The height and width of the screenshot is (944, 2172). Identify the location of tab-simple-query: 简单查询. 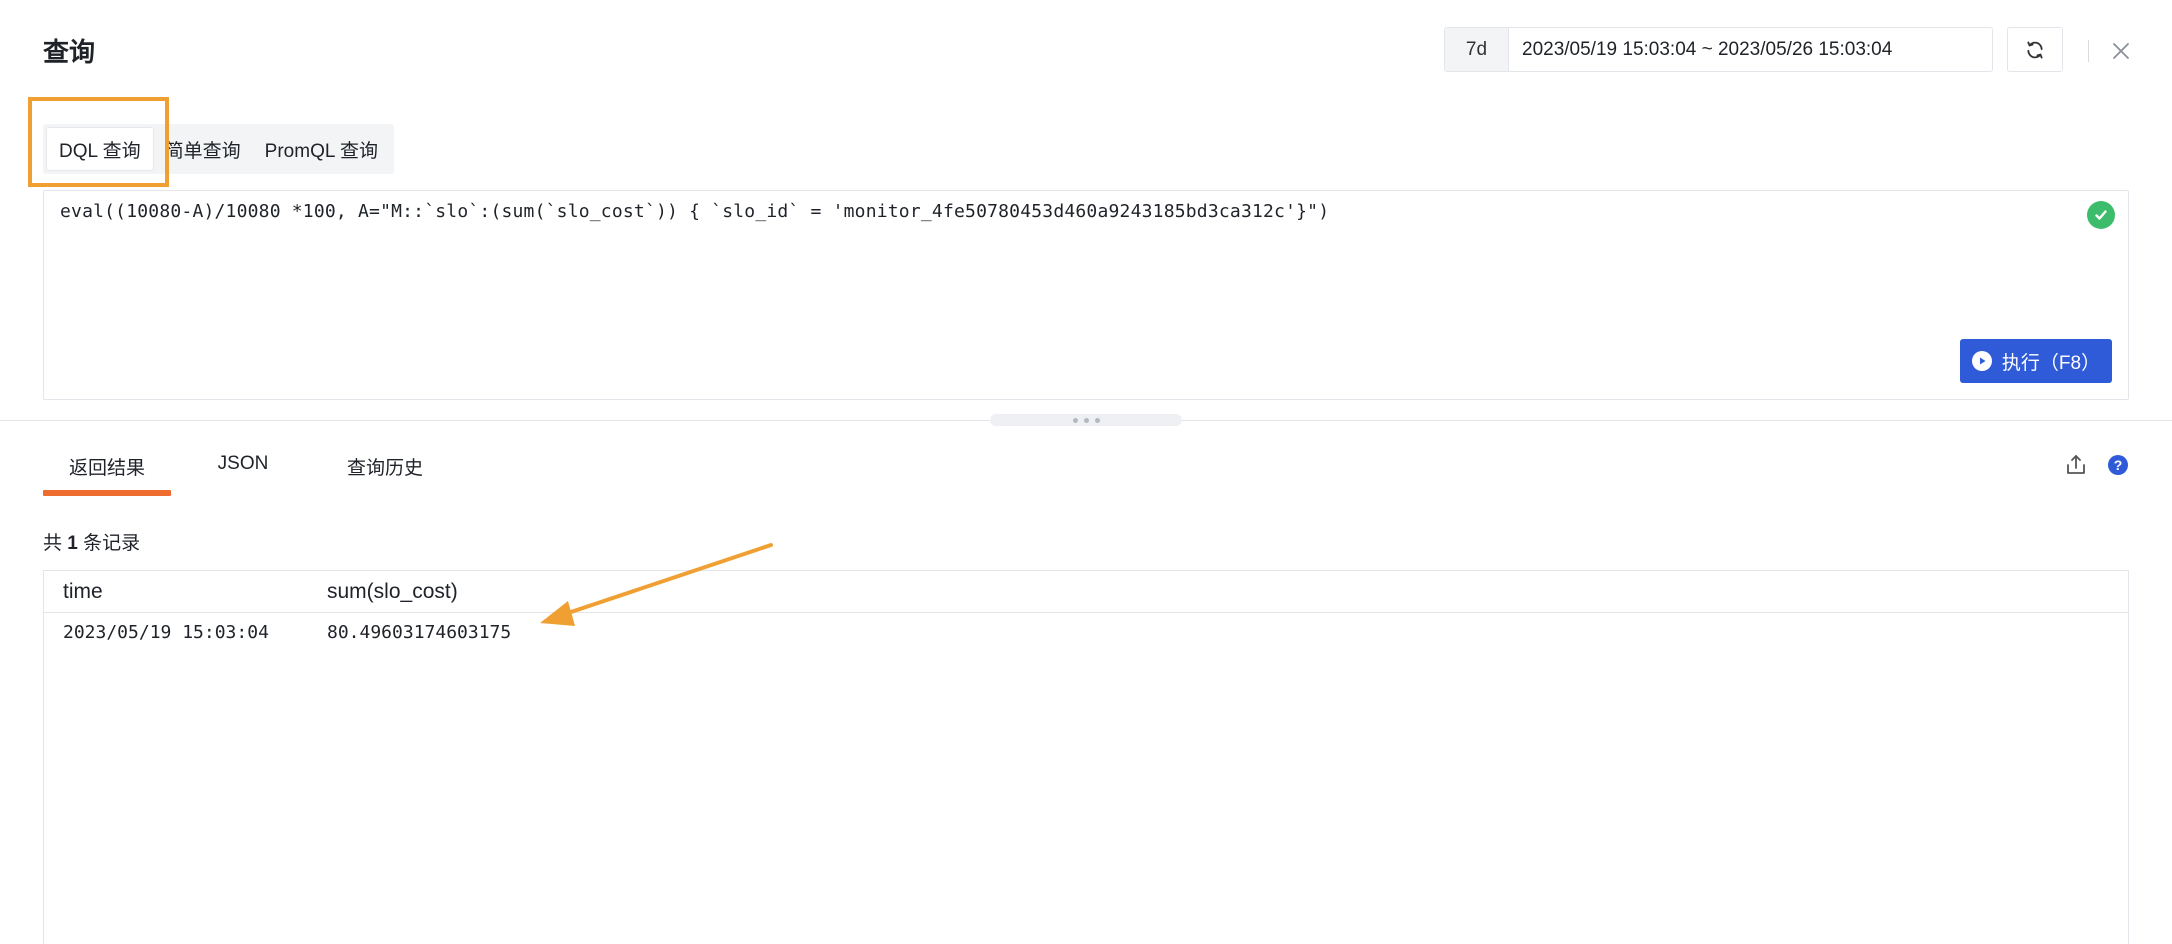
(203, 149).